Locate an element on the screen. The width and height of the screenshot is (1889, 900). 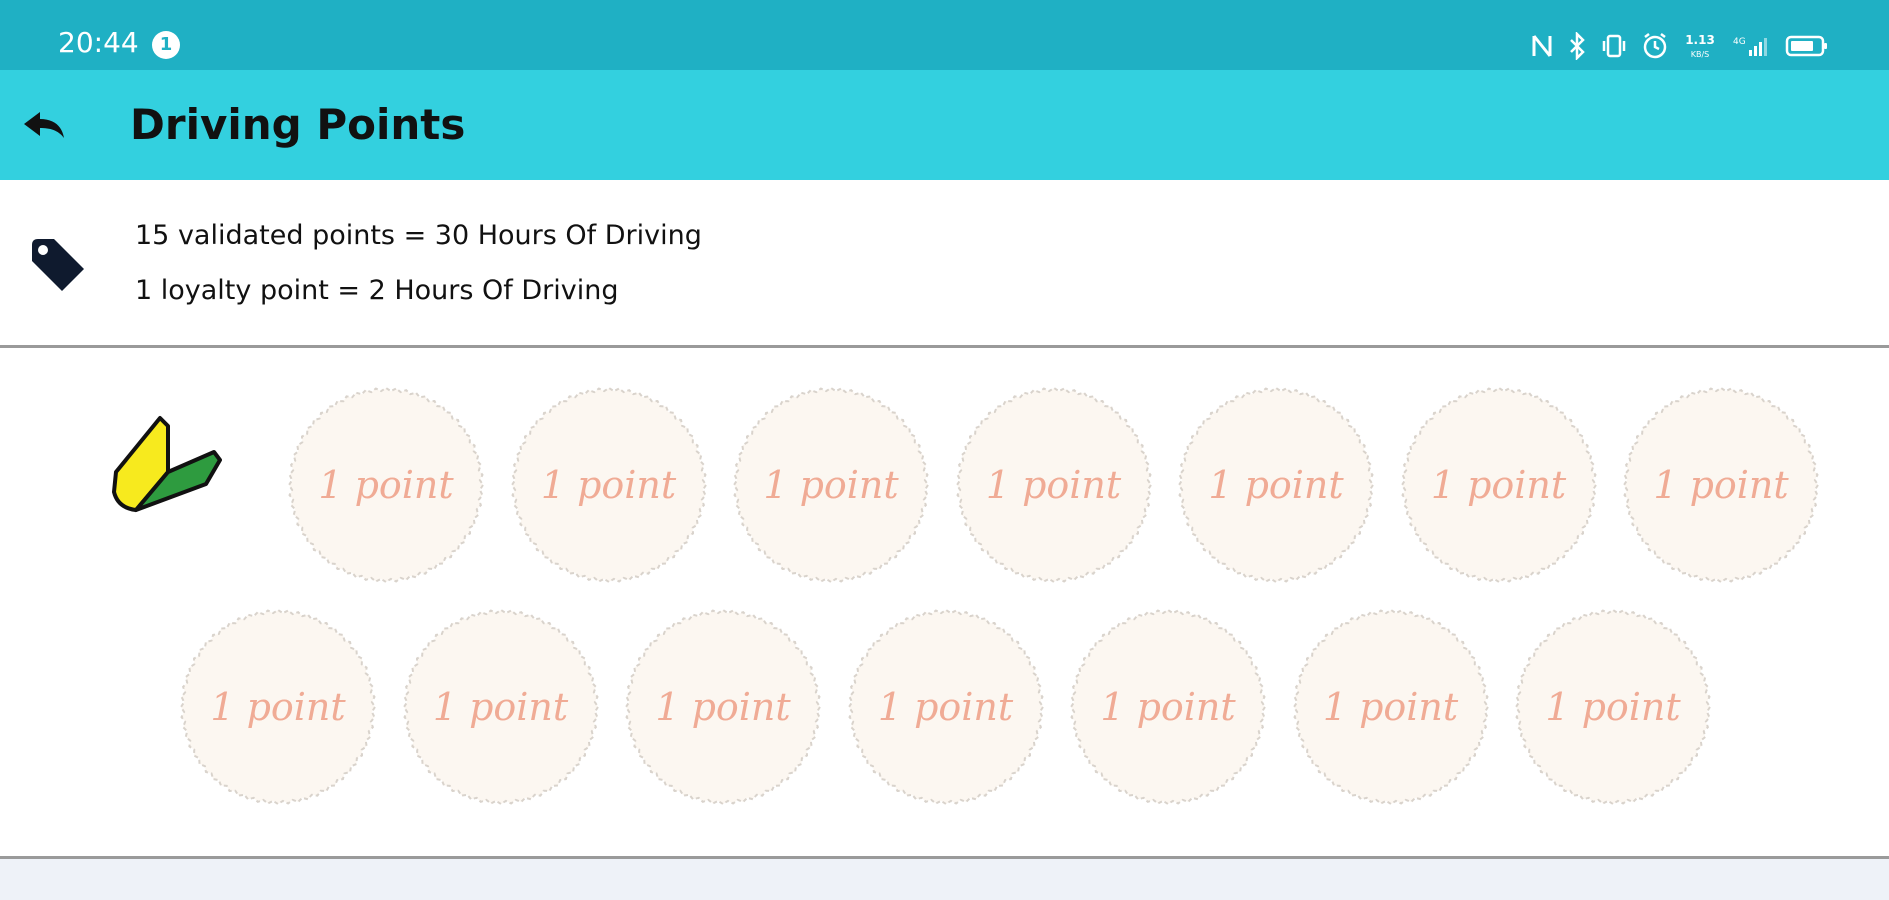
loyalty-point-info: 1 loyalty point = 2 Hours Of Driving is located at coordinates (377, 290).